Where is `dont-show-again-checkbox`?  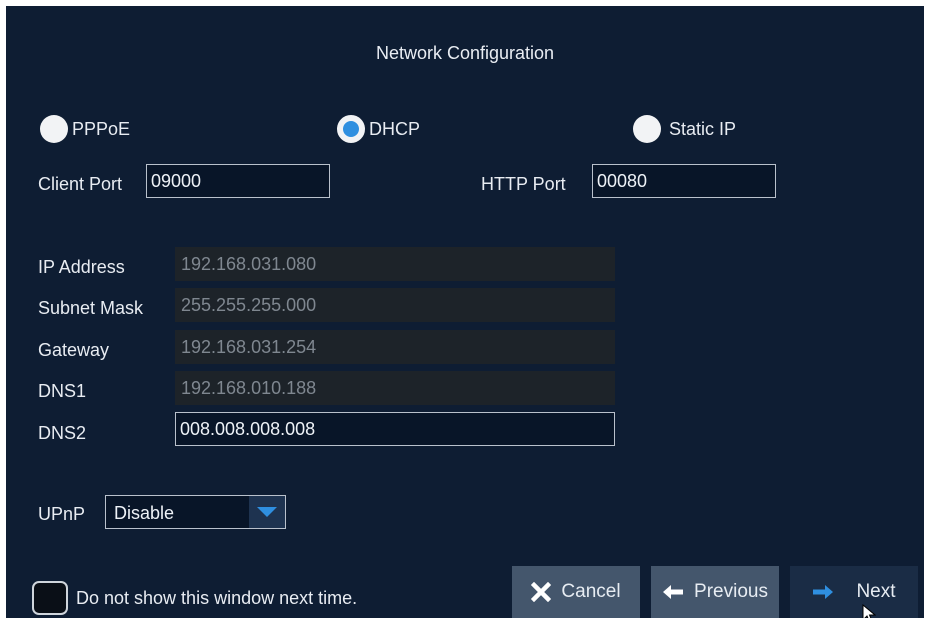 dont-show-again-checkbox is located at coordinates (50, 598).